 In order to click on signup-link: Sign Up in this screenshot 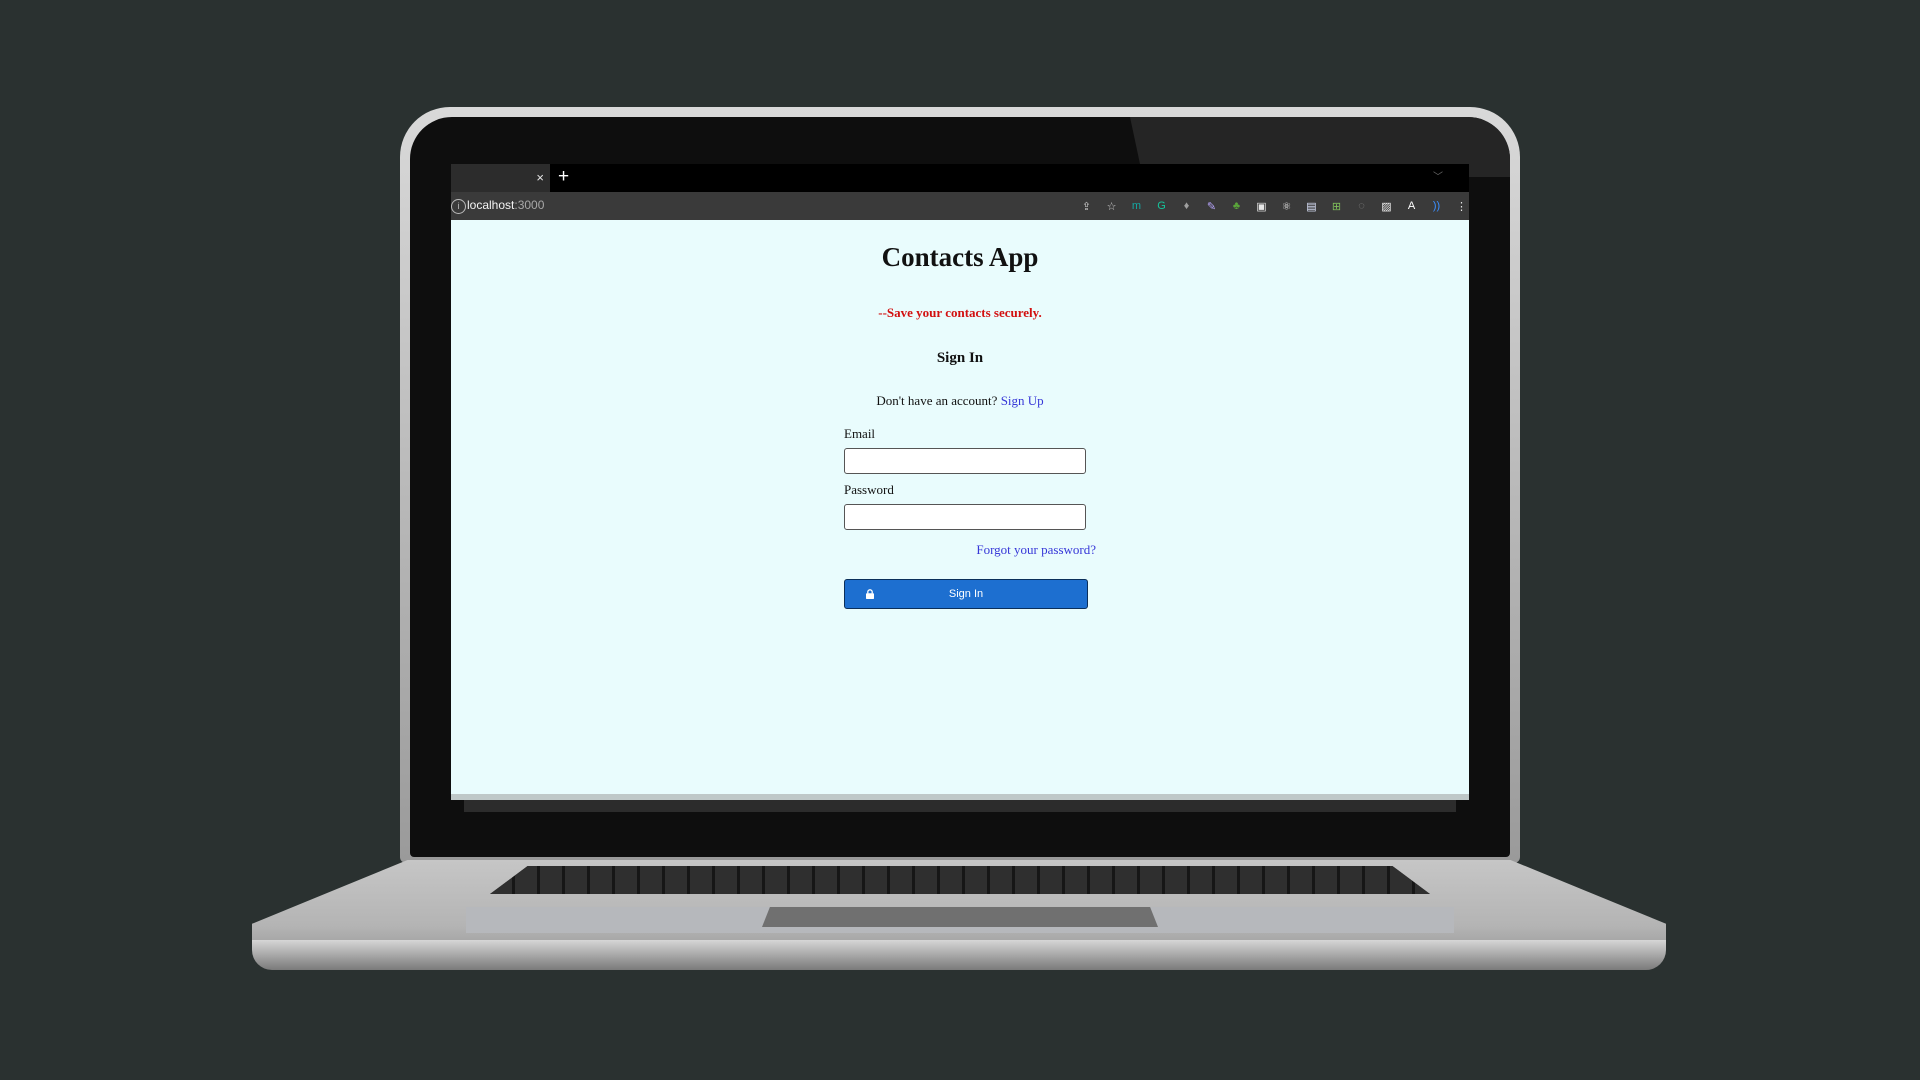, I will do `click(1022, 400)`.